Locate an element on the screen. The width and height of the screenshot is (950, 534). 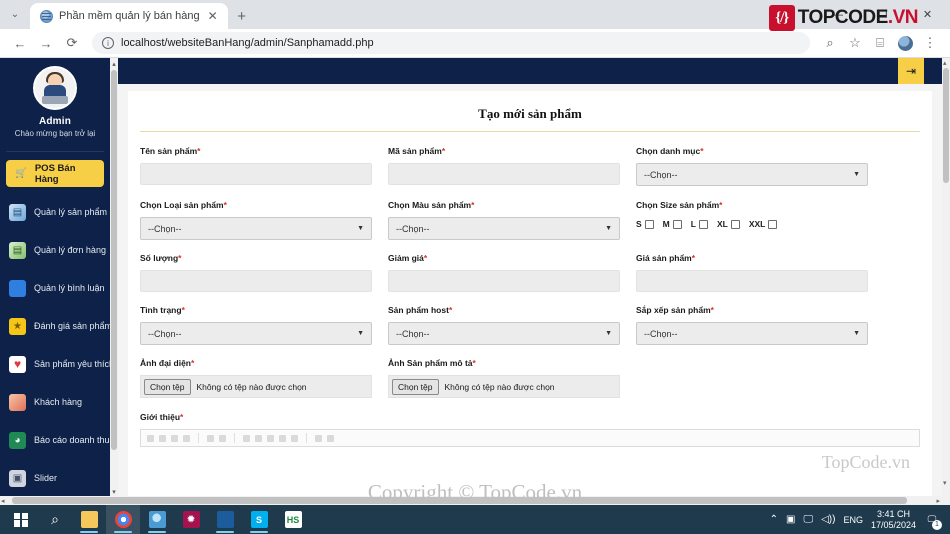
notification-center-button: 🖵 1 is located at coordinates (933, 521).